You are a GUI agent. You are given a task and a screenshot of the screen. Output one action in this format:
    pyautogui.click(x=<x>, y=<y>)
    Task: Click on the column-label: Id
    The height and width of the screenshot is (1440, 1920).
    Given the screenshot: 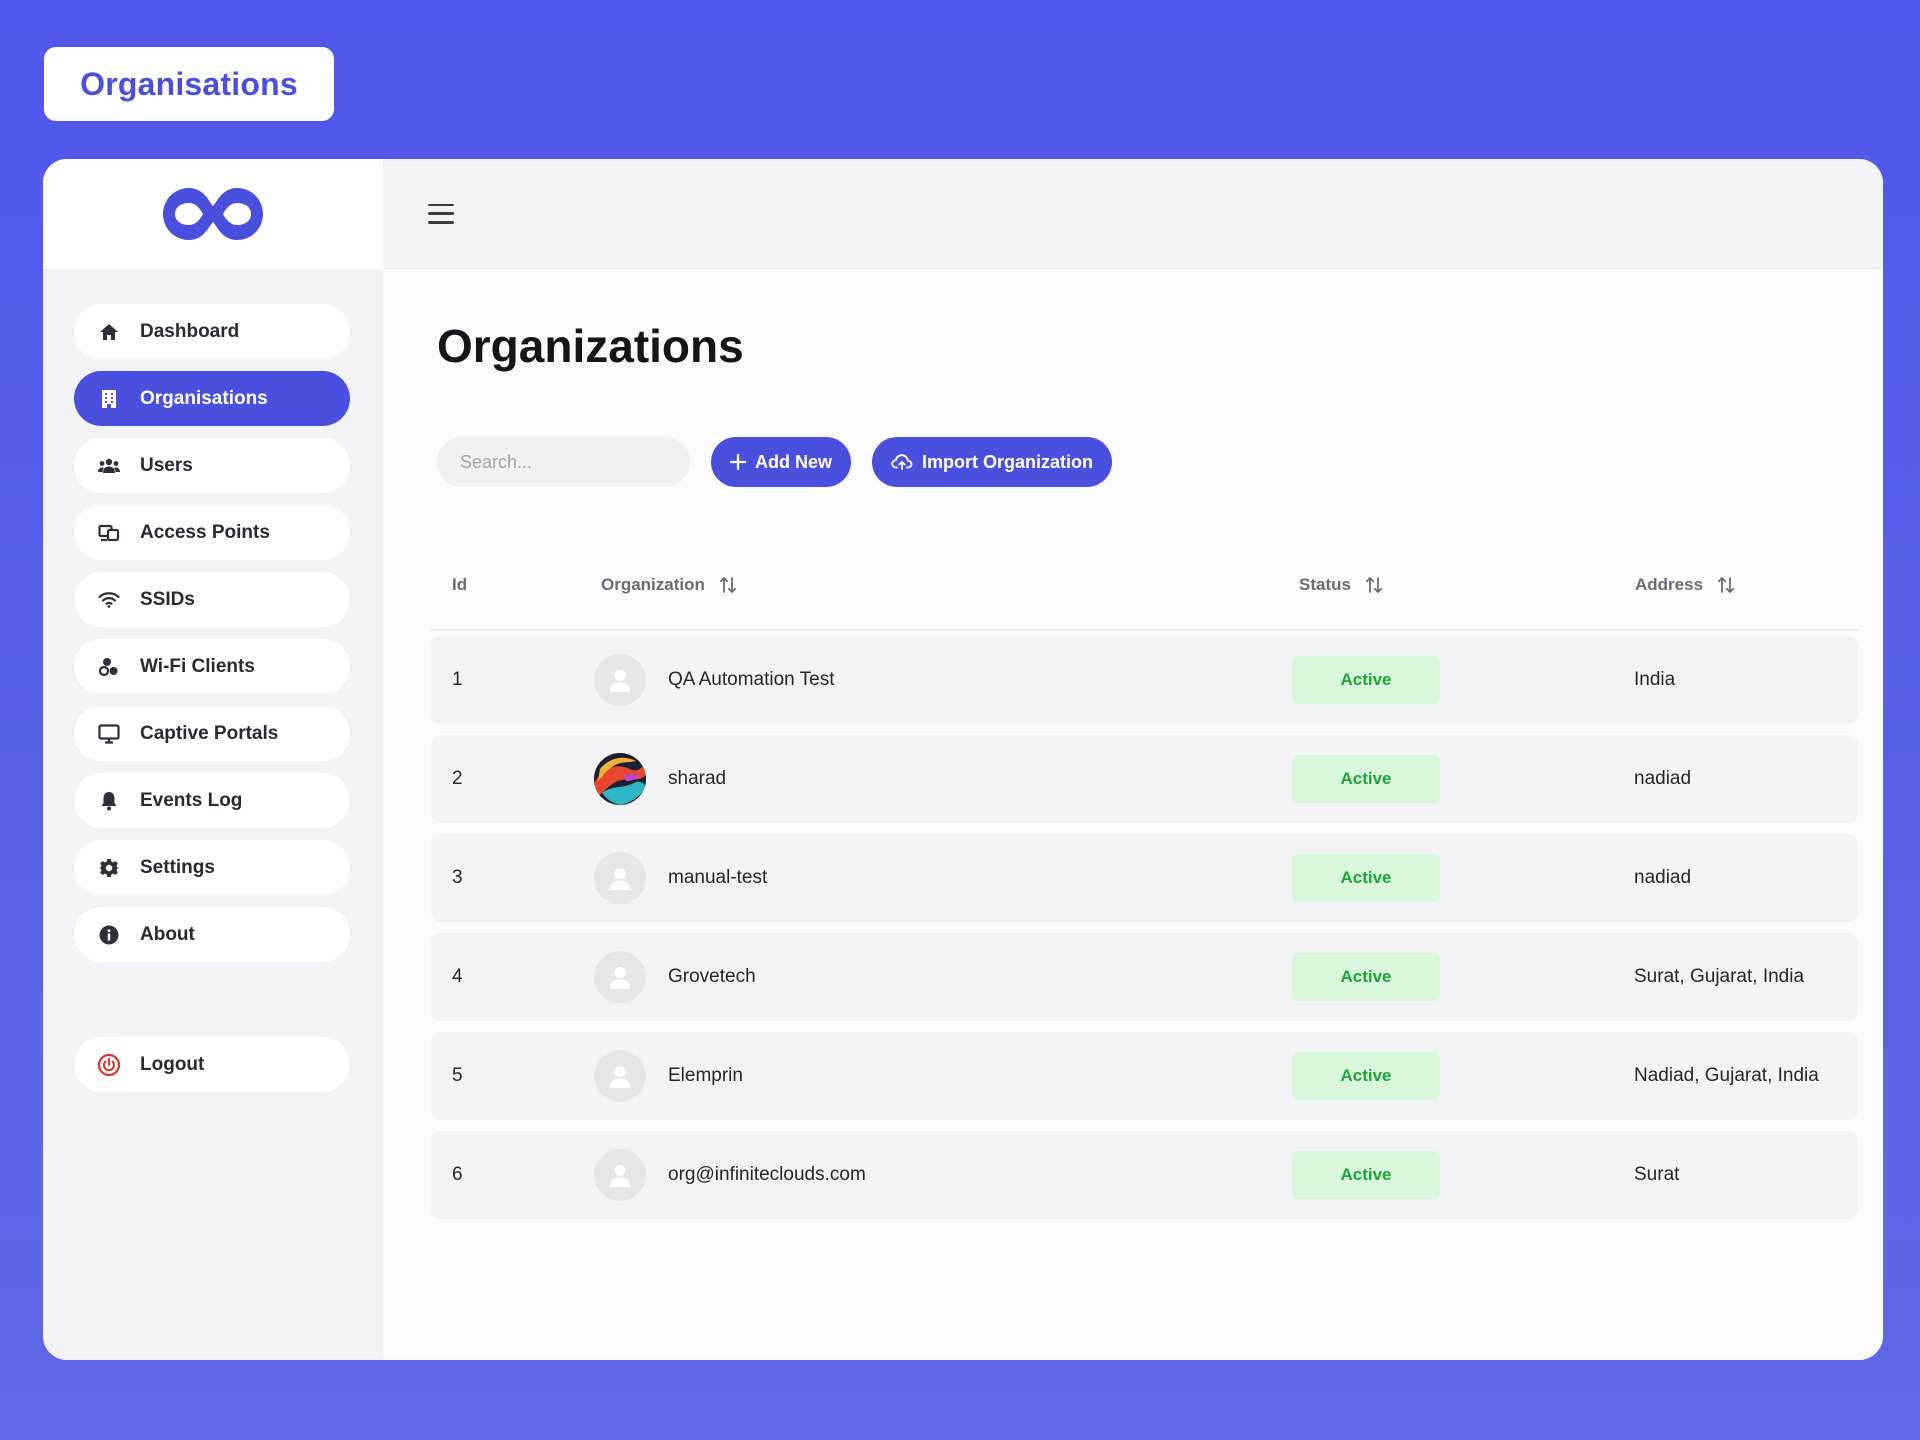 What is the action you would take?
    pyautogui.click(x=460, y=584)
    